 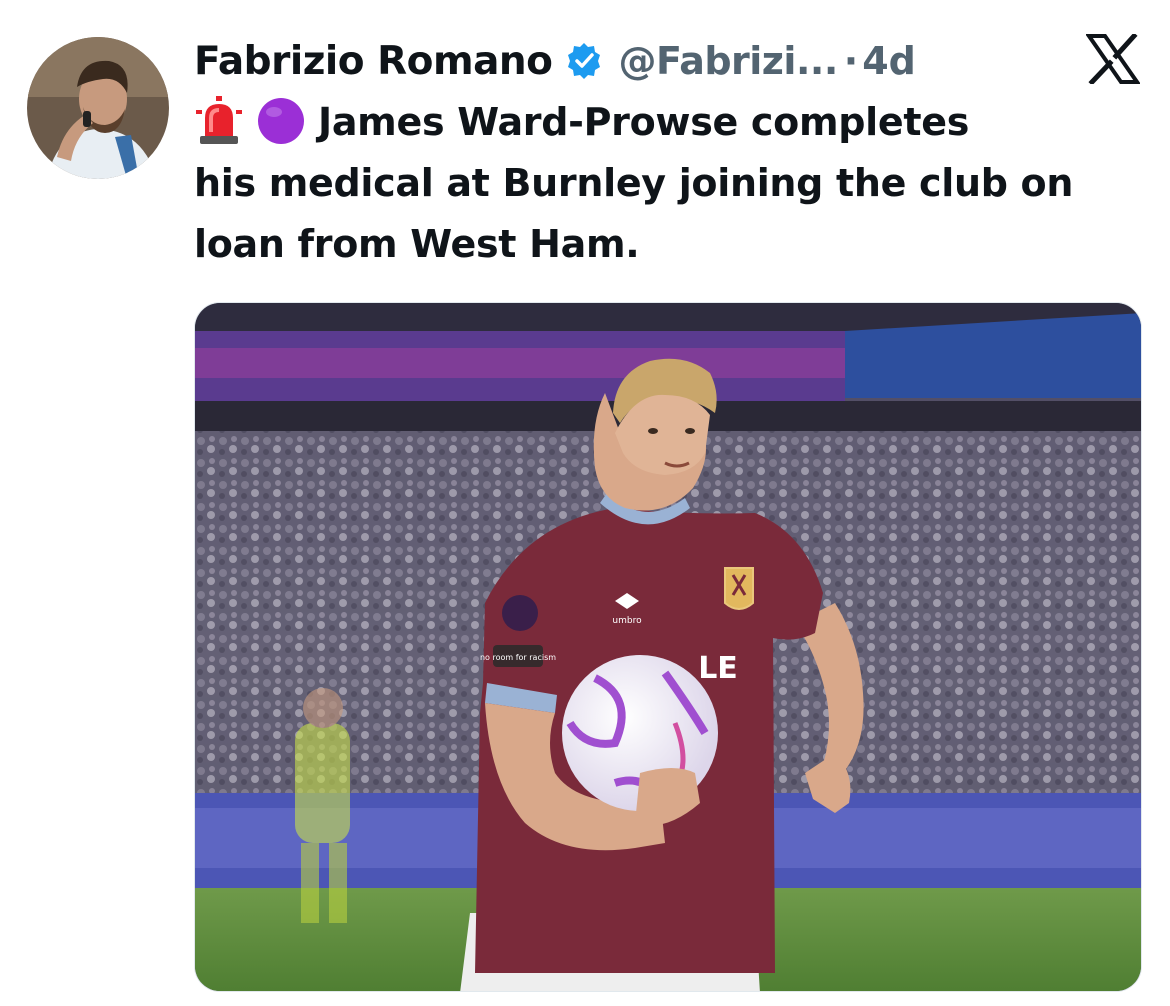 What do you see at coordinates (219, 120) in the screenshot?
I see `rotating-light-emoji` at bounding box center [219, 120].